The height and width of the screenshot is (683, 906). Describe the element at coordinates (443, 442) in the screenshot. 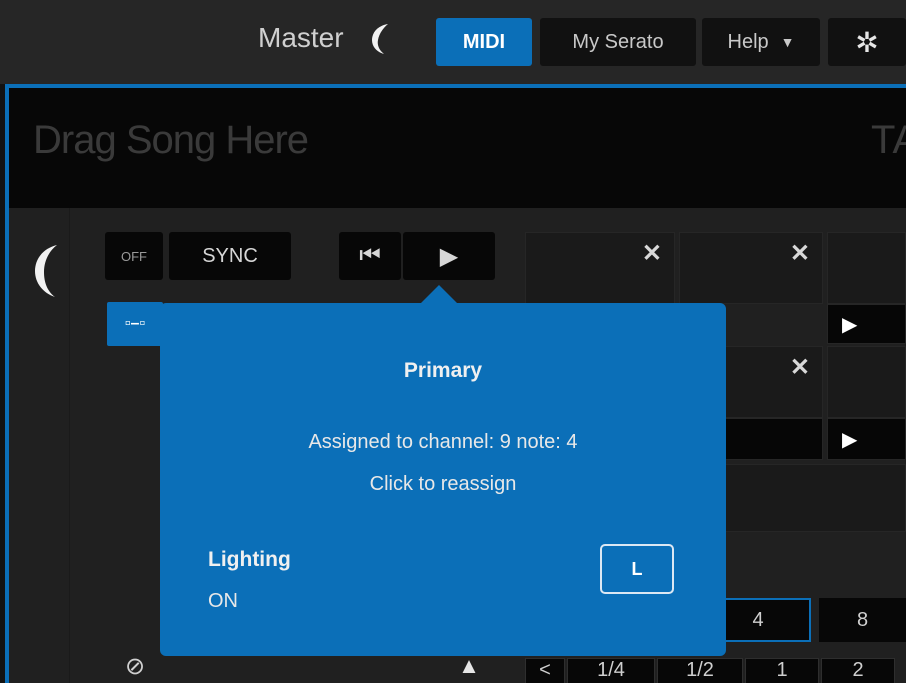

I see `assignment-text: Assigned to channel: 9 note: 4` at that location.